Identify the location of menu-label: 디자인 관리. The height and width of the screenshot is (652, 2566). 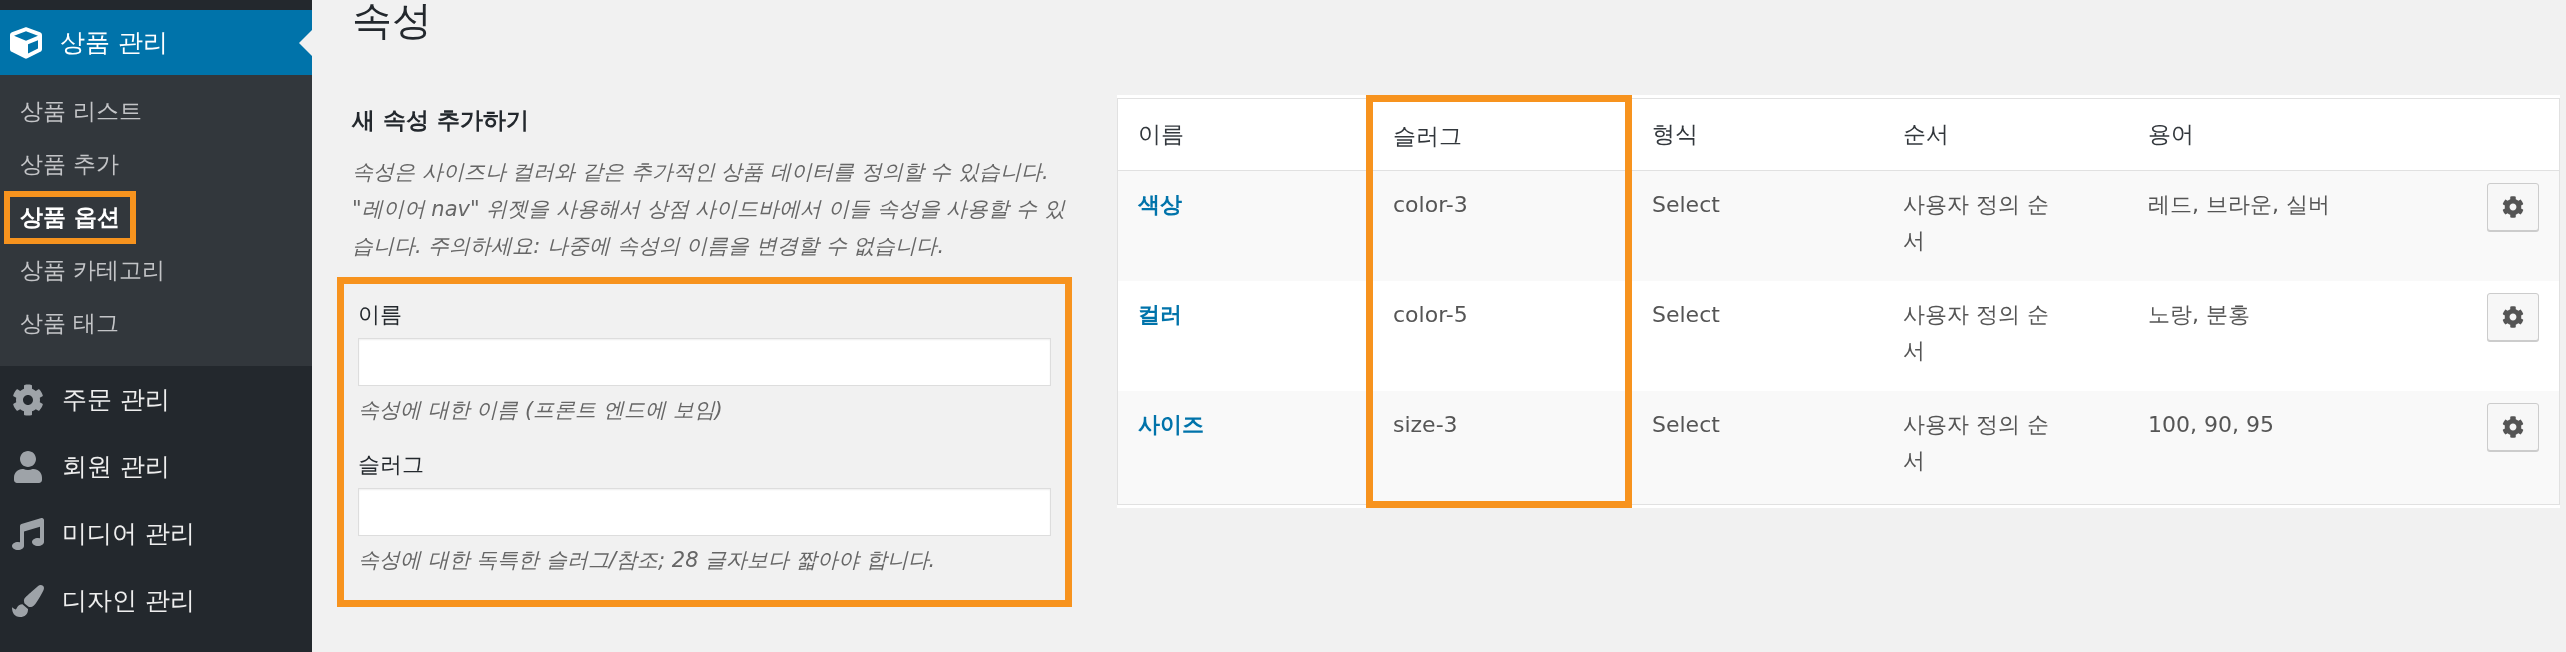
(128, 601).